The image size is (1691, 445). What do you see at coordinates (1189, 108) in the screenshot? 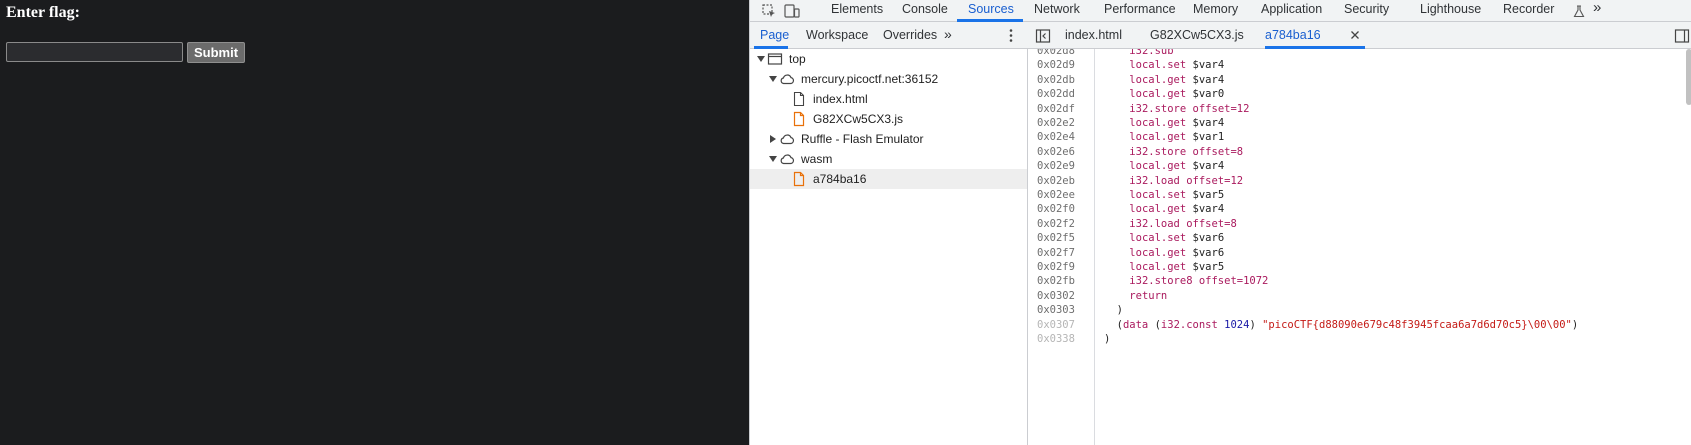
I see `code-text: i32.store offset=12` at bounding box center [1189, 108].